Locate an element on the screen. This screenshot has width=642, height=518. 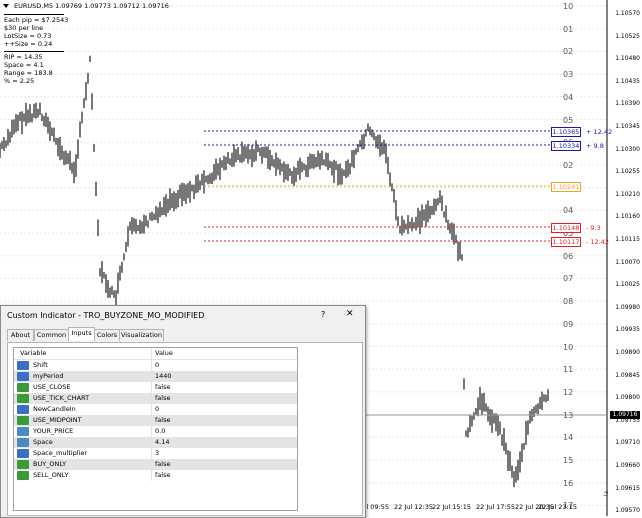
grid-number: 05 is located at coordinates (568, 120).